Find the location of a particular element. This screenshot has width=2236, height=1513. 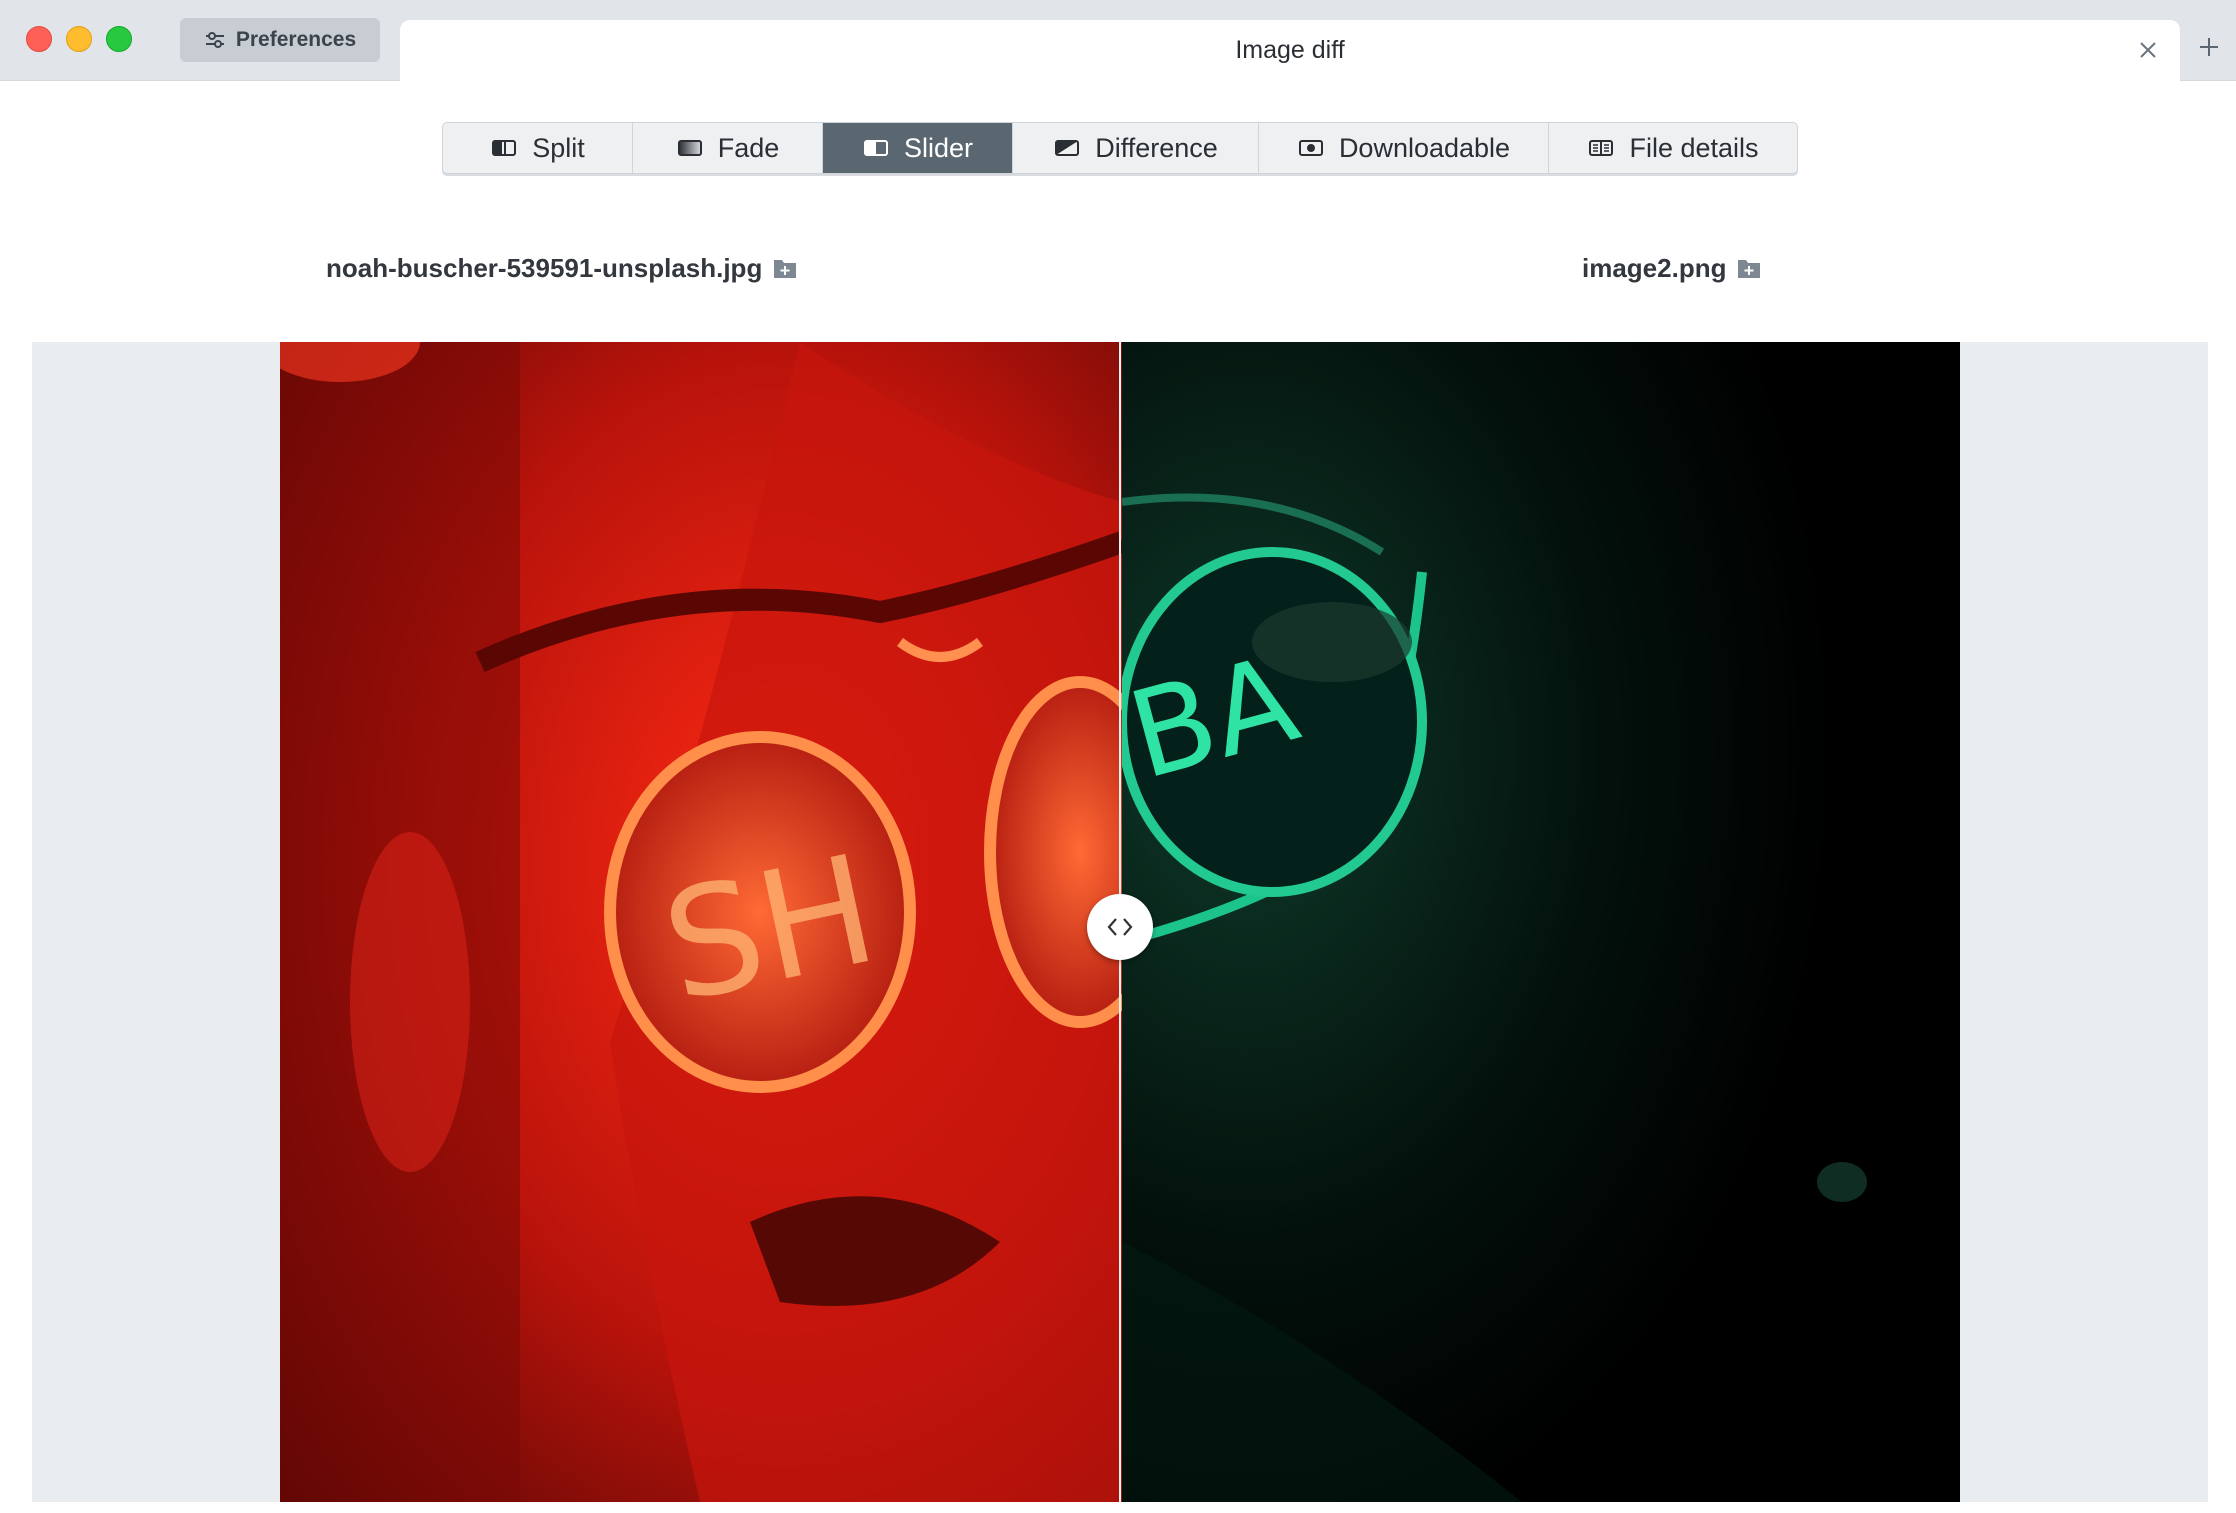

mode-difference-label: Difference is located at coordinates (1156, 147).